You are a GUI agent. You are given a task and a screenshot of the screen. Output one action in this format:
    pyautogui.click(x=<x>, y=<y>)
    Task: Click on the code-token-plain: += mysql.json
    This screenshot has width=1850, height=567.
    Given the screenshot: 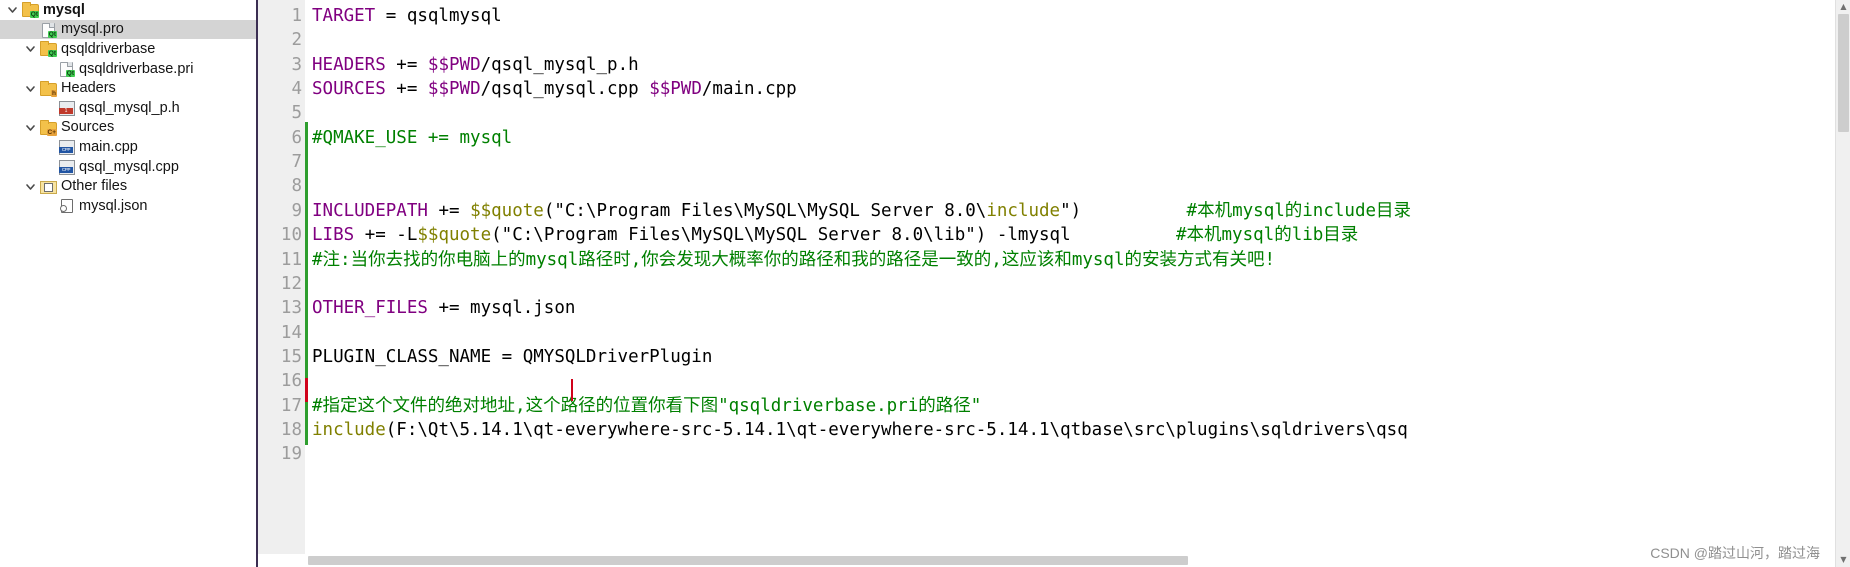 What is the action you would take?
    pyautogui.click(x=501, y=308)
    